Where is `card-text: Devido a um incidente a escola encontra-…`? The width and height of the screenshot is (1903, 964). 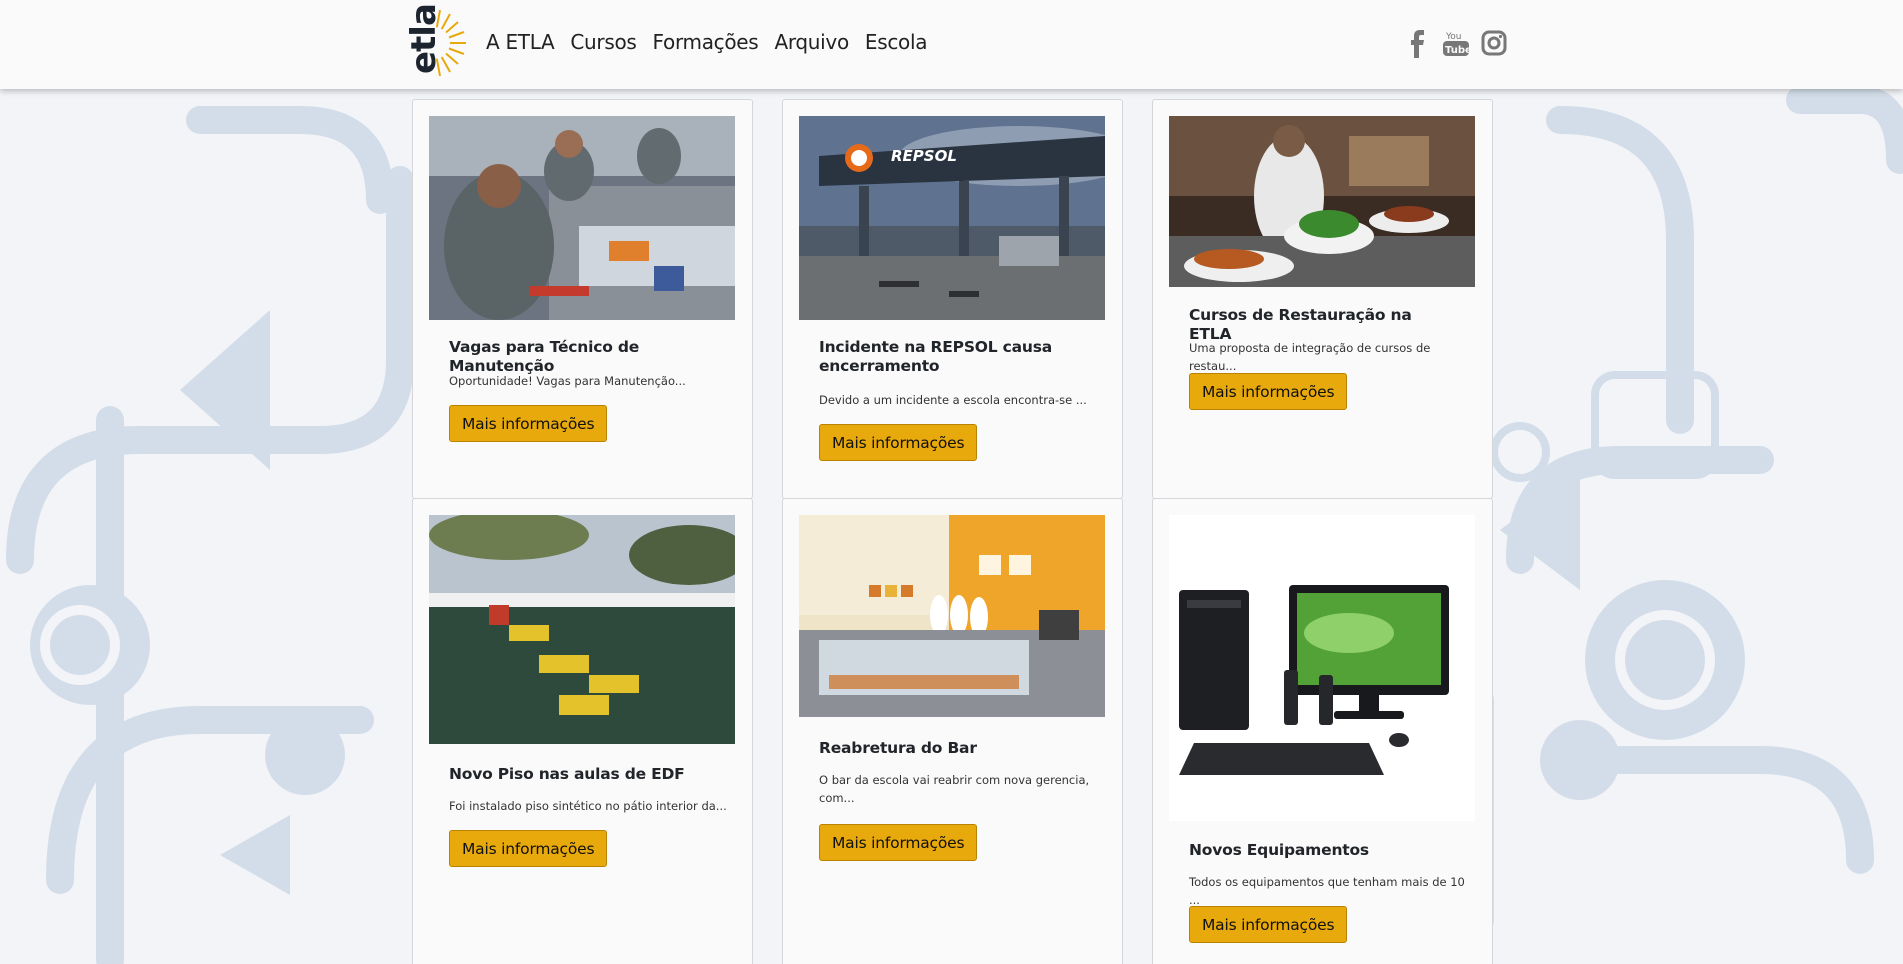
card-text: Devido a um incidente a escola encontra-… is located at coordinates (953, 400).